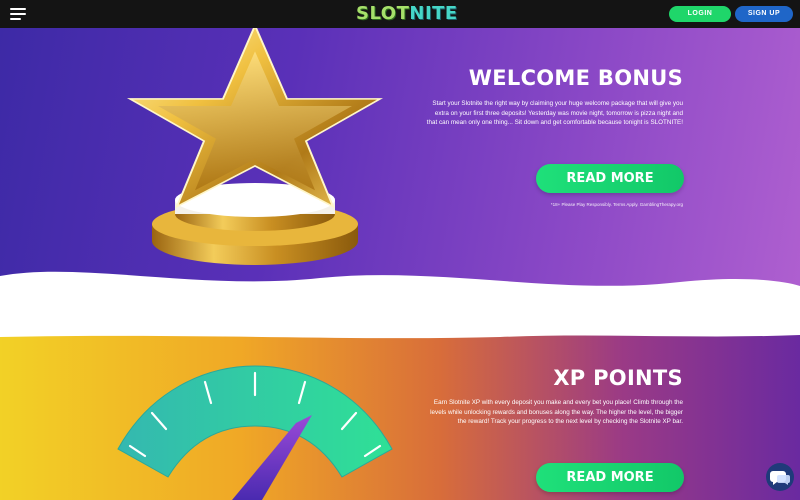 This screenshot has width=800, height=500. Describe the element at coordinates (575, 78) in the screenshot. I see `welcome-title: WELCOME BONUS` at that location.